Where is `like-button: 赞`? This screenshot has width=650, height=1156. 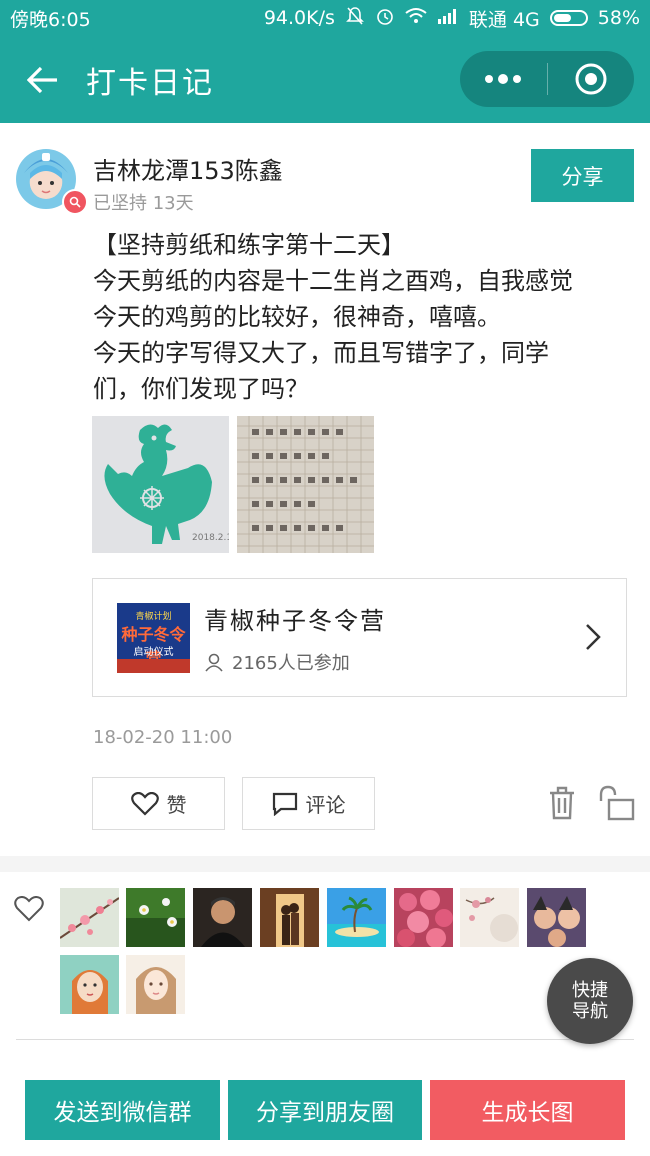 like-button: 赞 is located at coordinates (158, 803).